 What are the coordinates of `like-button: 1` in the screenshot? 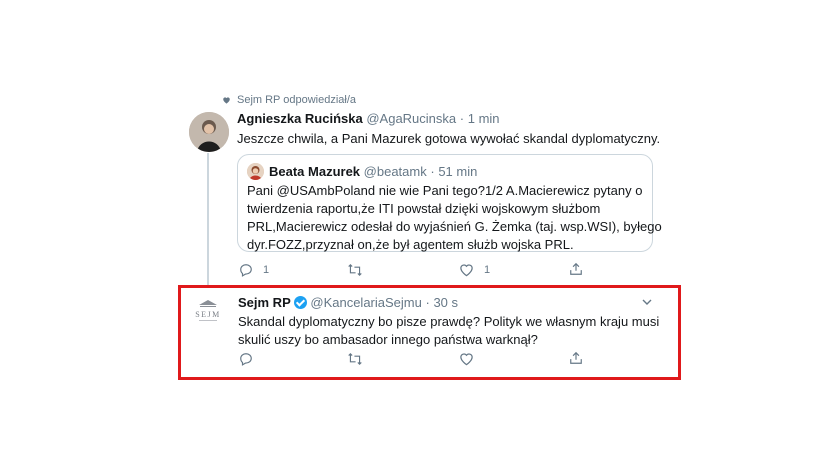 It's located at (474, 270).